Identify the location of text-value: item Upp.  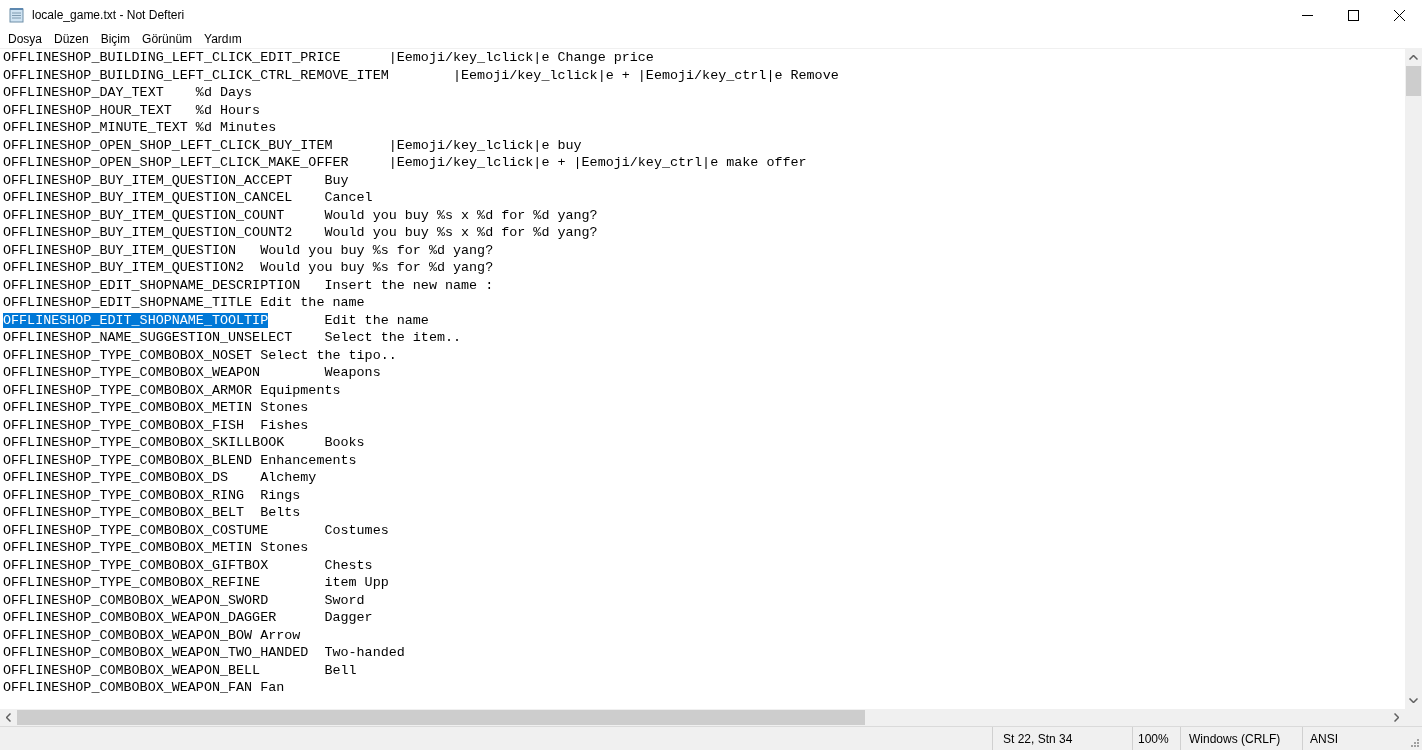
(356, 582).